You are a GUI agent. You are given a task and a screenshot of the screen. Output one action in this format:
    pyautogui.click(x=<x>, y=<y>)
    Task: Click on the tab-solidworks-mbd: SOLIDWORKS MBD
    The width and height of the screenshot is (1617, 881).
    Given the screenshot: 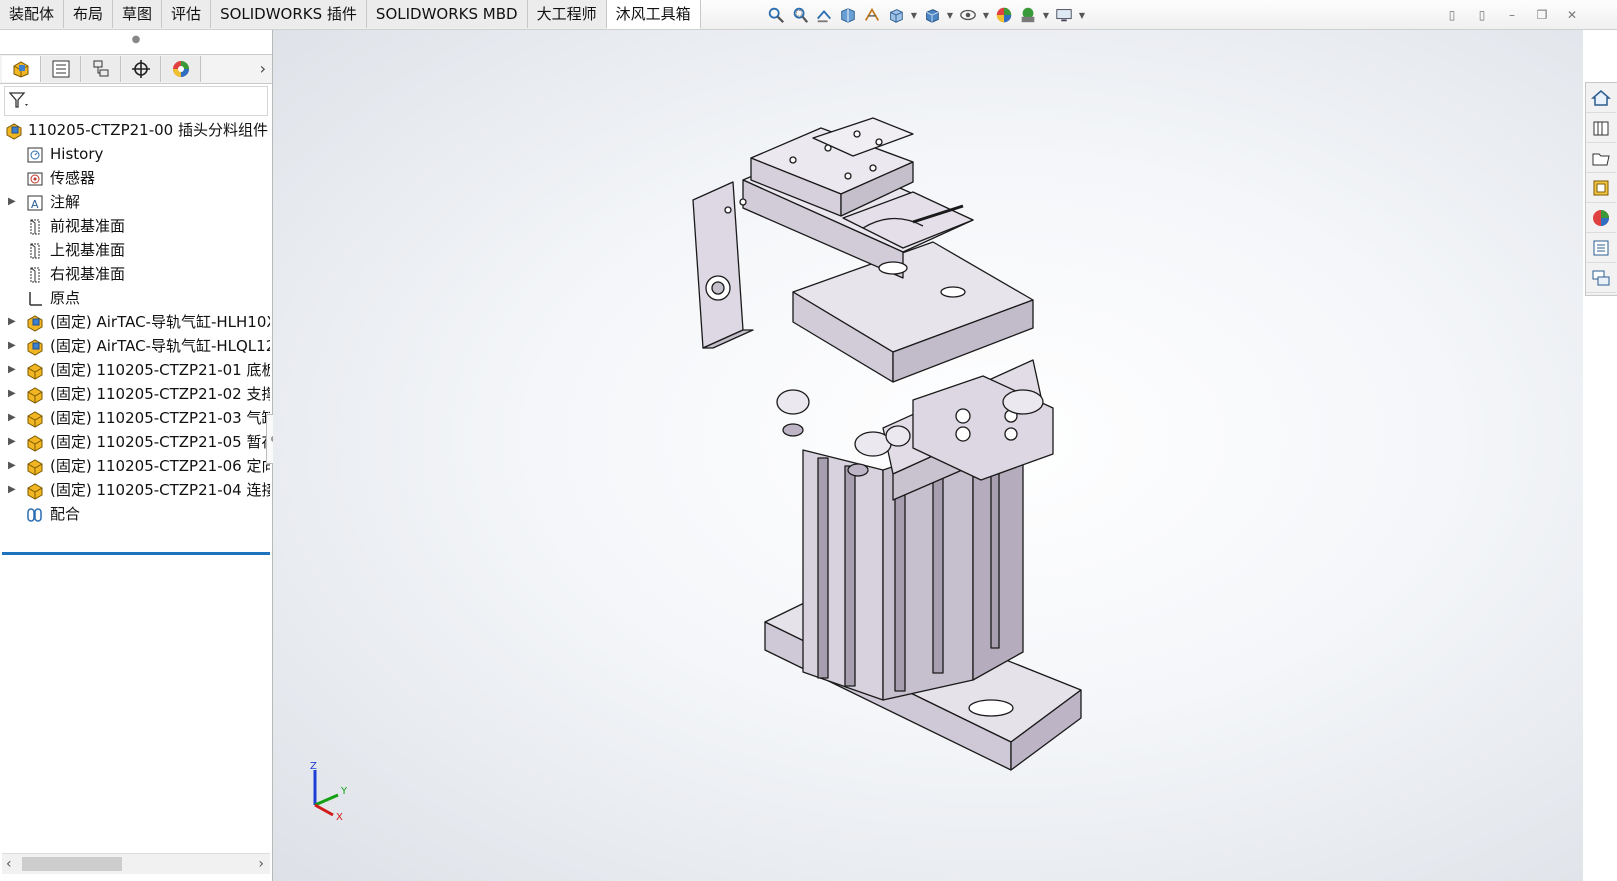 What is the action you would take?
    pyautogui.click(x=447, y=14)
    